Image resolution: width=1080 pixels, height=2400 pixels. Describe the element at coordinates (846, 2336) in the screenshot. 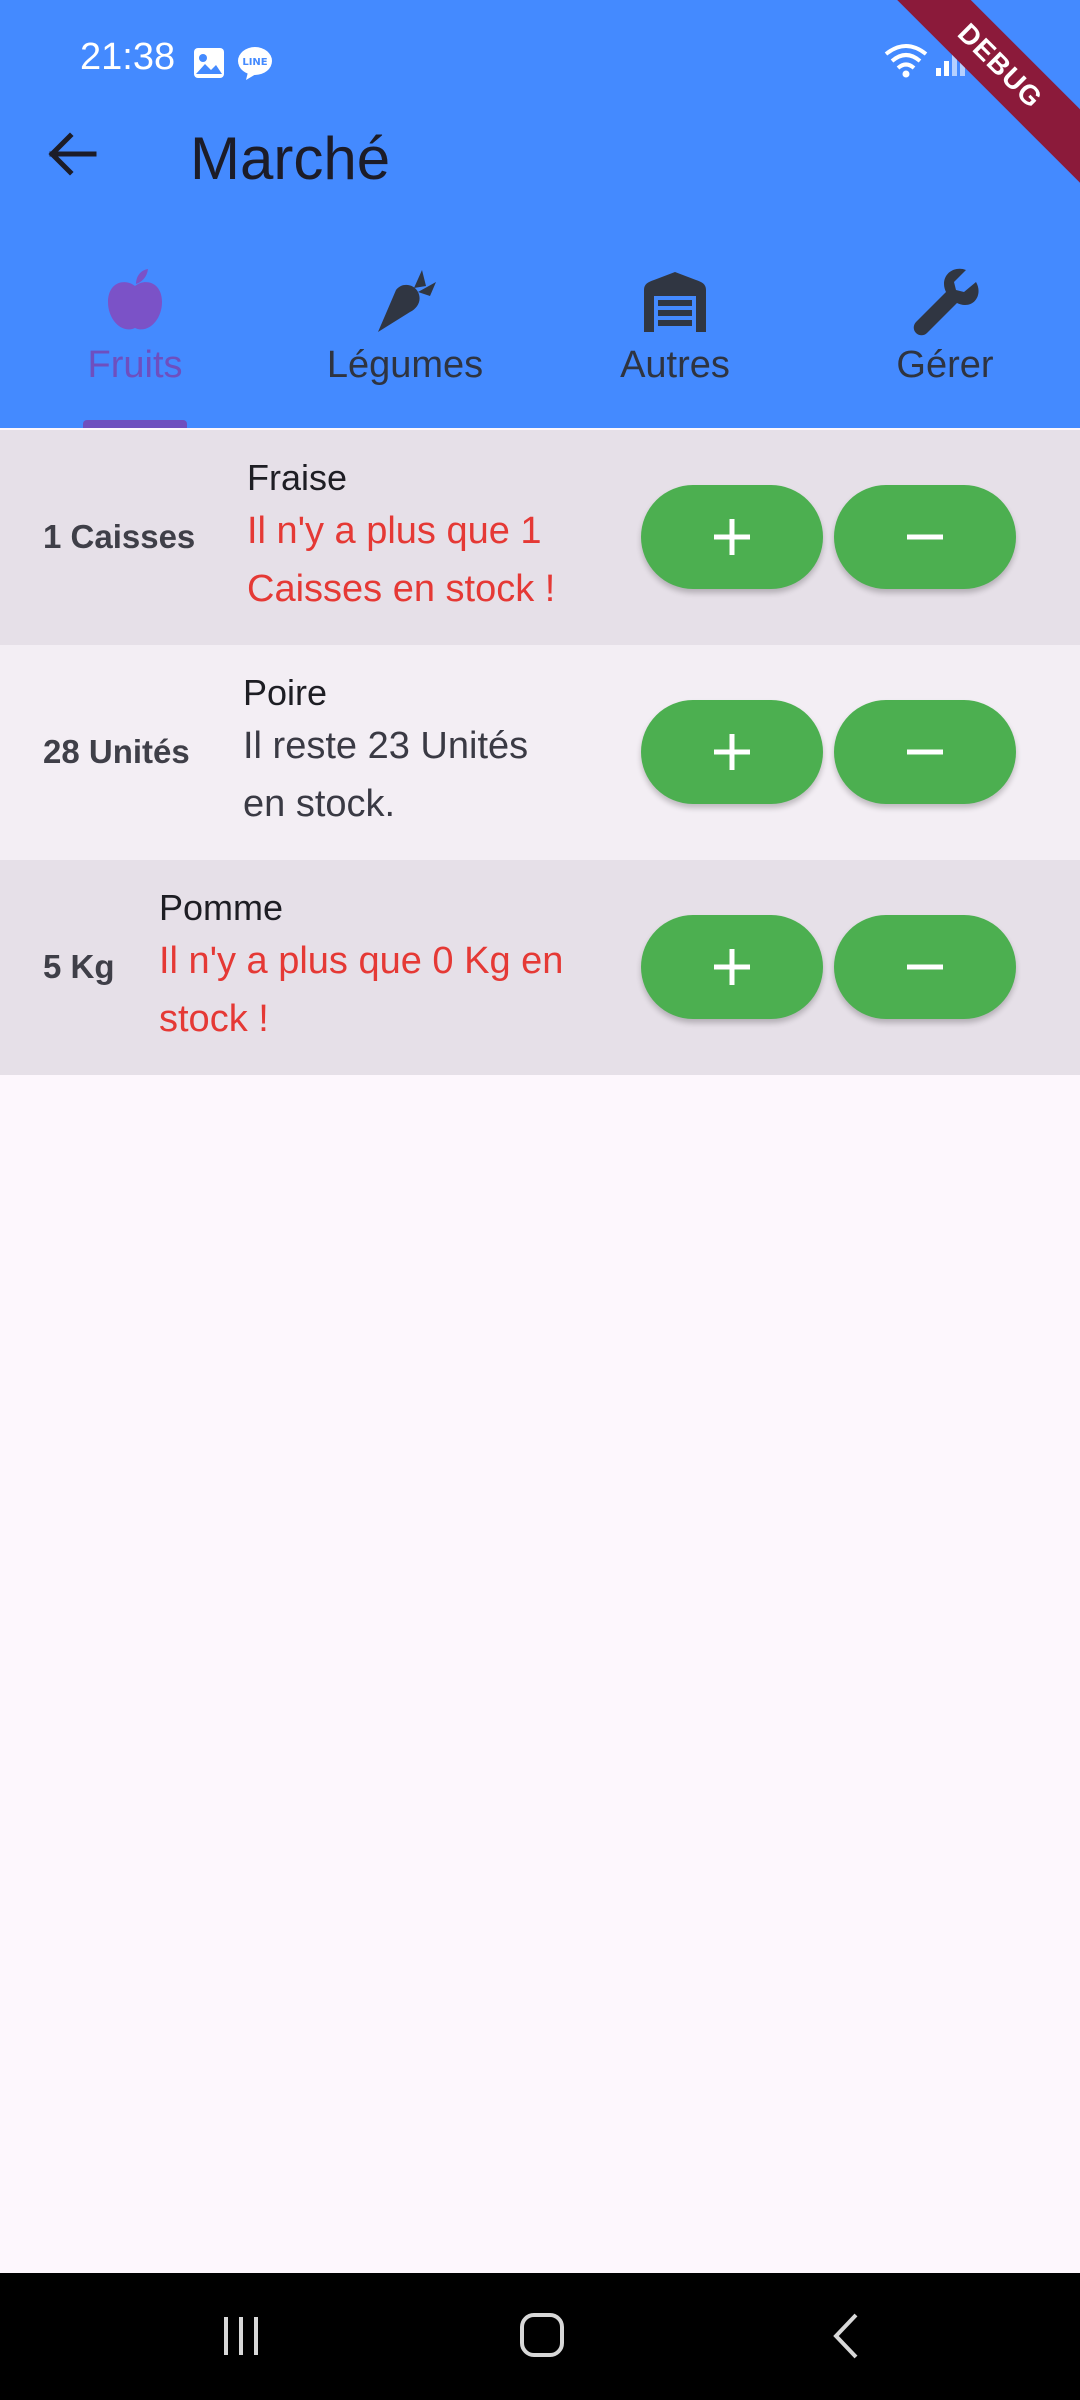

I see `back-icon` at that location.